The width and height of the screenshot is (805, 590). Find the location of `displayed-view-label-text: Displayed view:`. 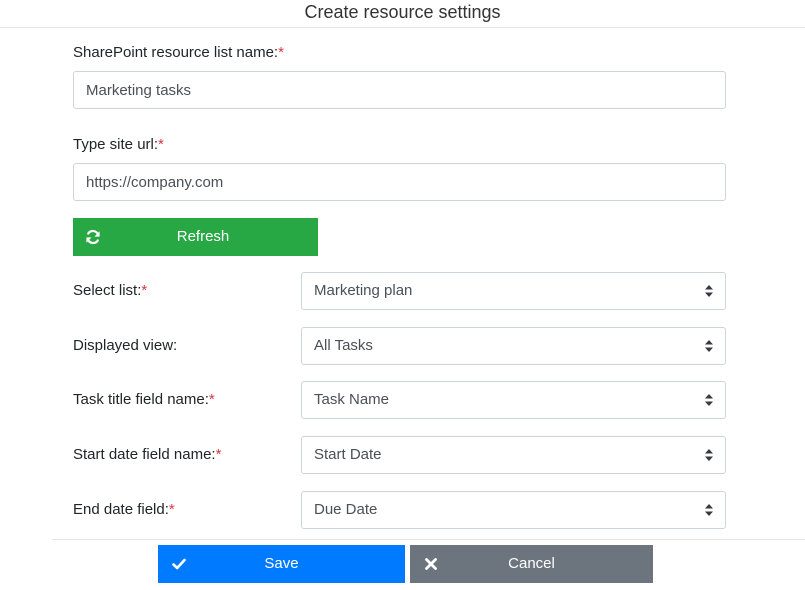

displayed-view-label-text: Displayed view: is located at coordinates (125, 345).